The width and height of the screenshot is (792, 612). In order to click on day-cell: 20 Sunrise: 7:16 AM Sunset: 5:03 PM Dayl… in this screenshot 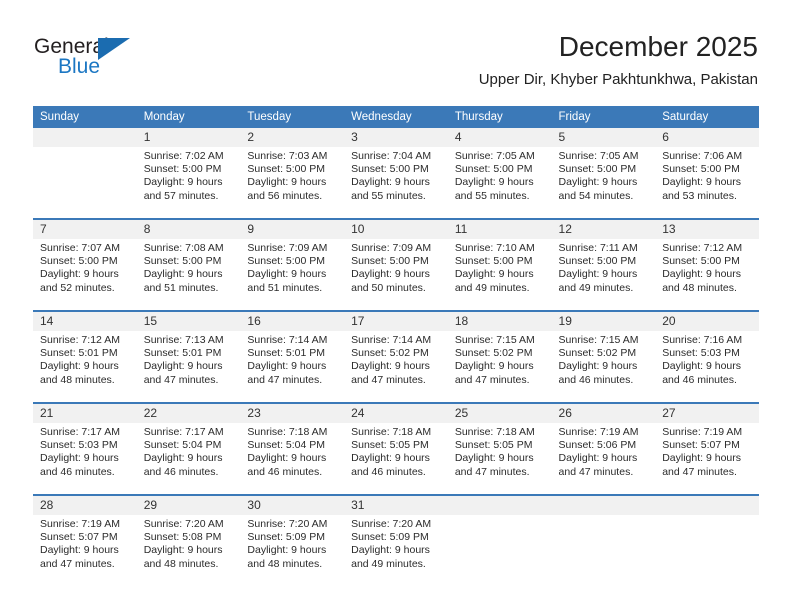, I will do `click(707, 356)`.